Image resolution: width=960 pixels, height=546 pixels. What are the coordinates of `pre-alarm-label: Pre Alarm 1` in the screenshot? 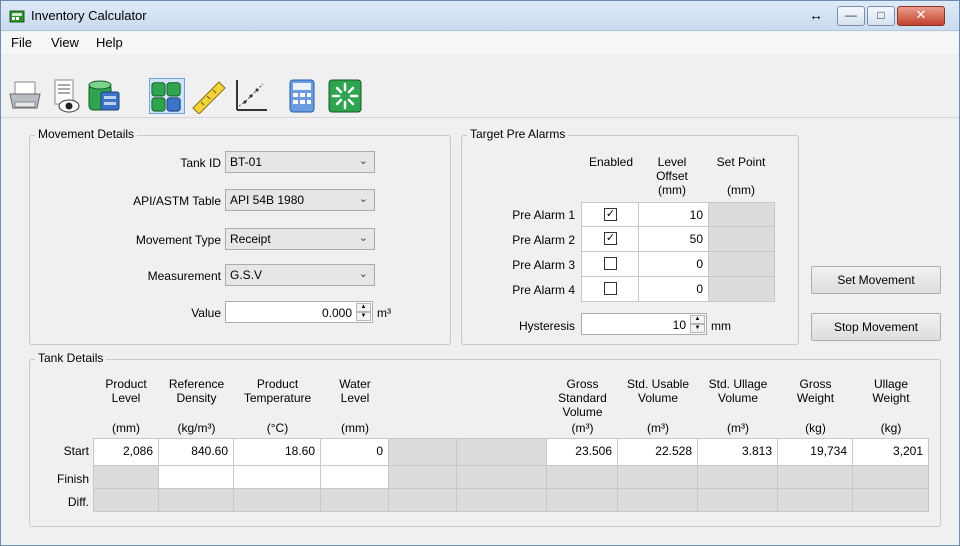 It's located at (543, 215).